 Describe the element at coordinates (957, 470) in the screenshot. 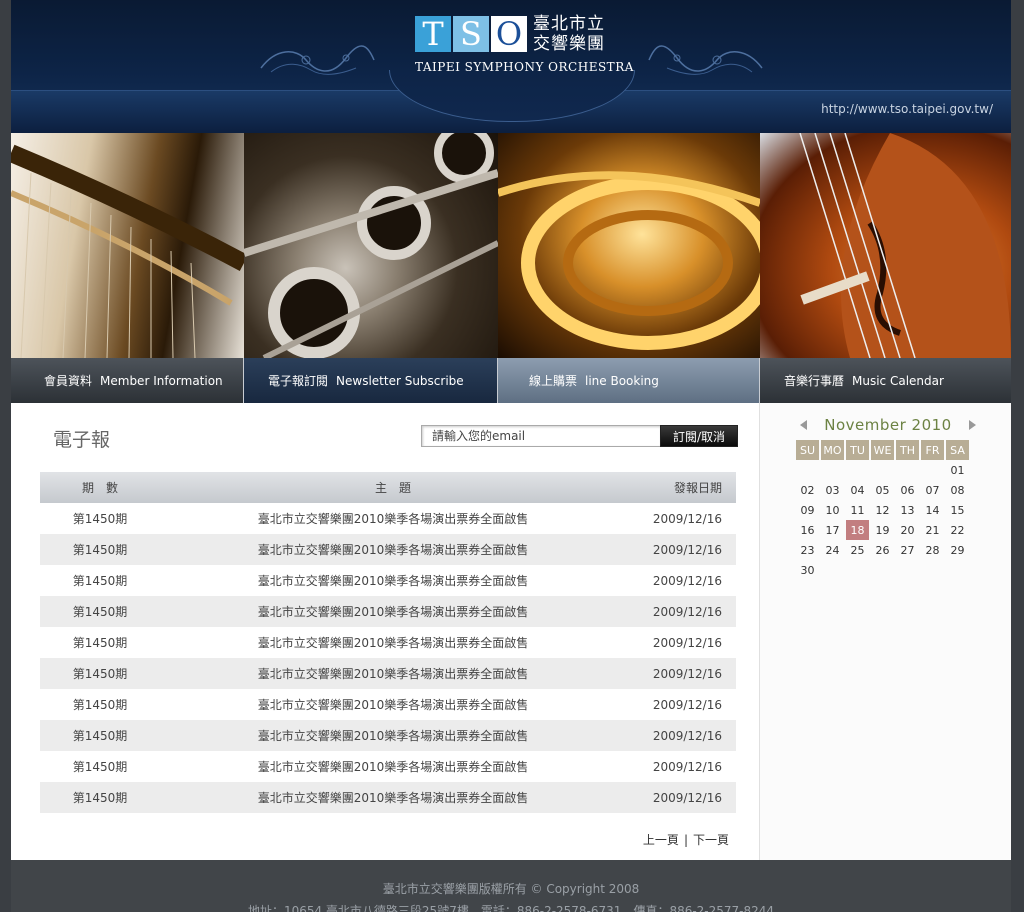

I see `calendar-day: 01` at that location.